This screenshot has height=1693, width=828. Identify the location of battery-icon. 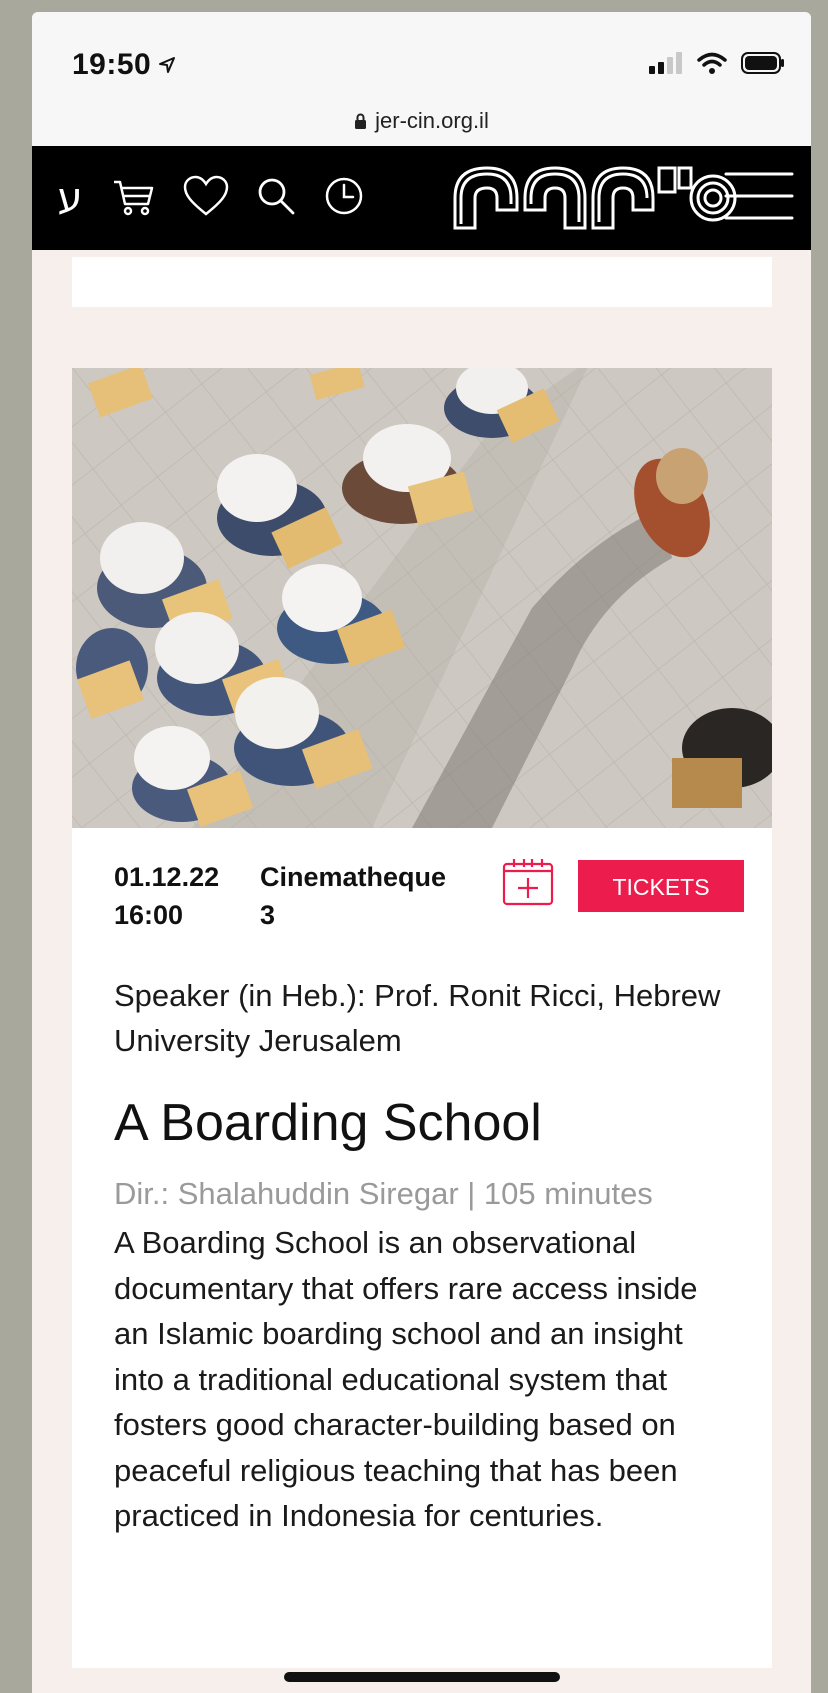
(763, 65).